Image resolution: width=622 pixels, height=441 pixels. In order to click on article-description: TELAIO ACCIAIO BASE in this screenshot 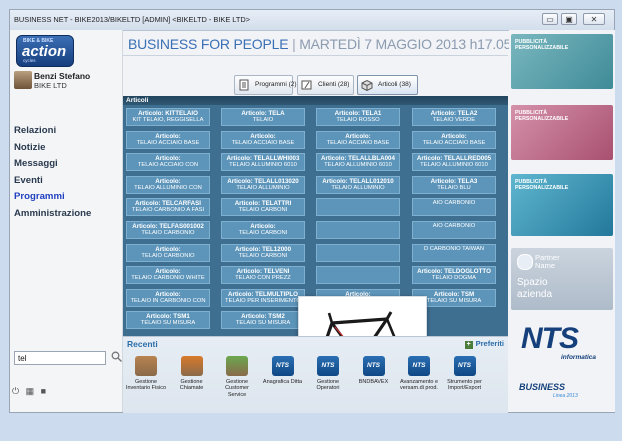, I will do `click(263, 142)`.